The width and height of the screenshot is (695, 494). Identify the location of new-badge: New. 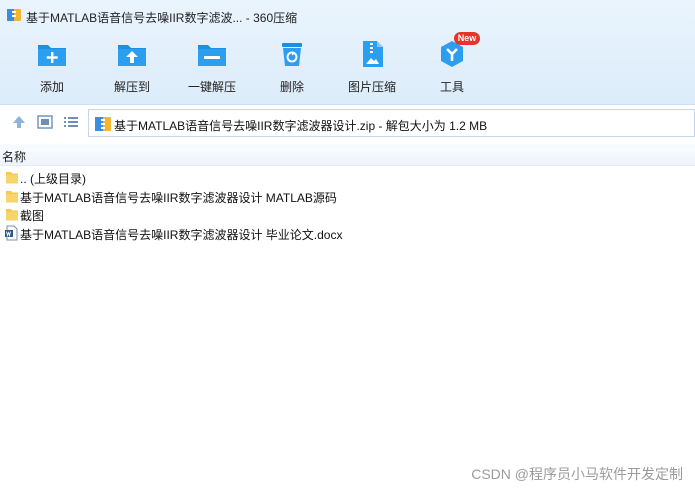
(467, 38).